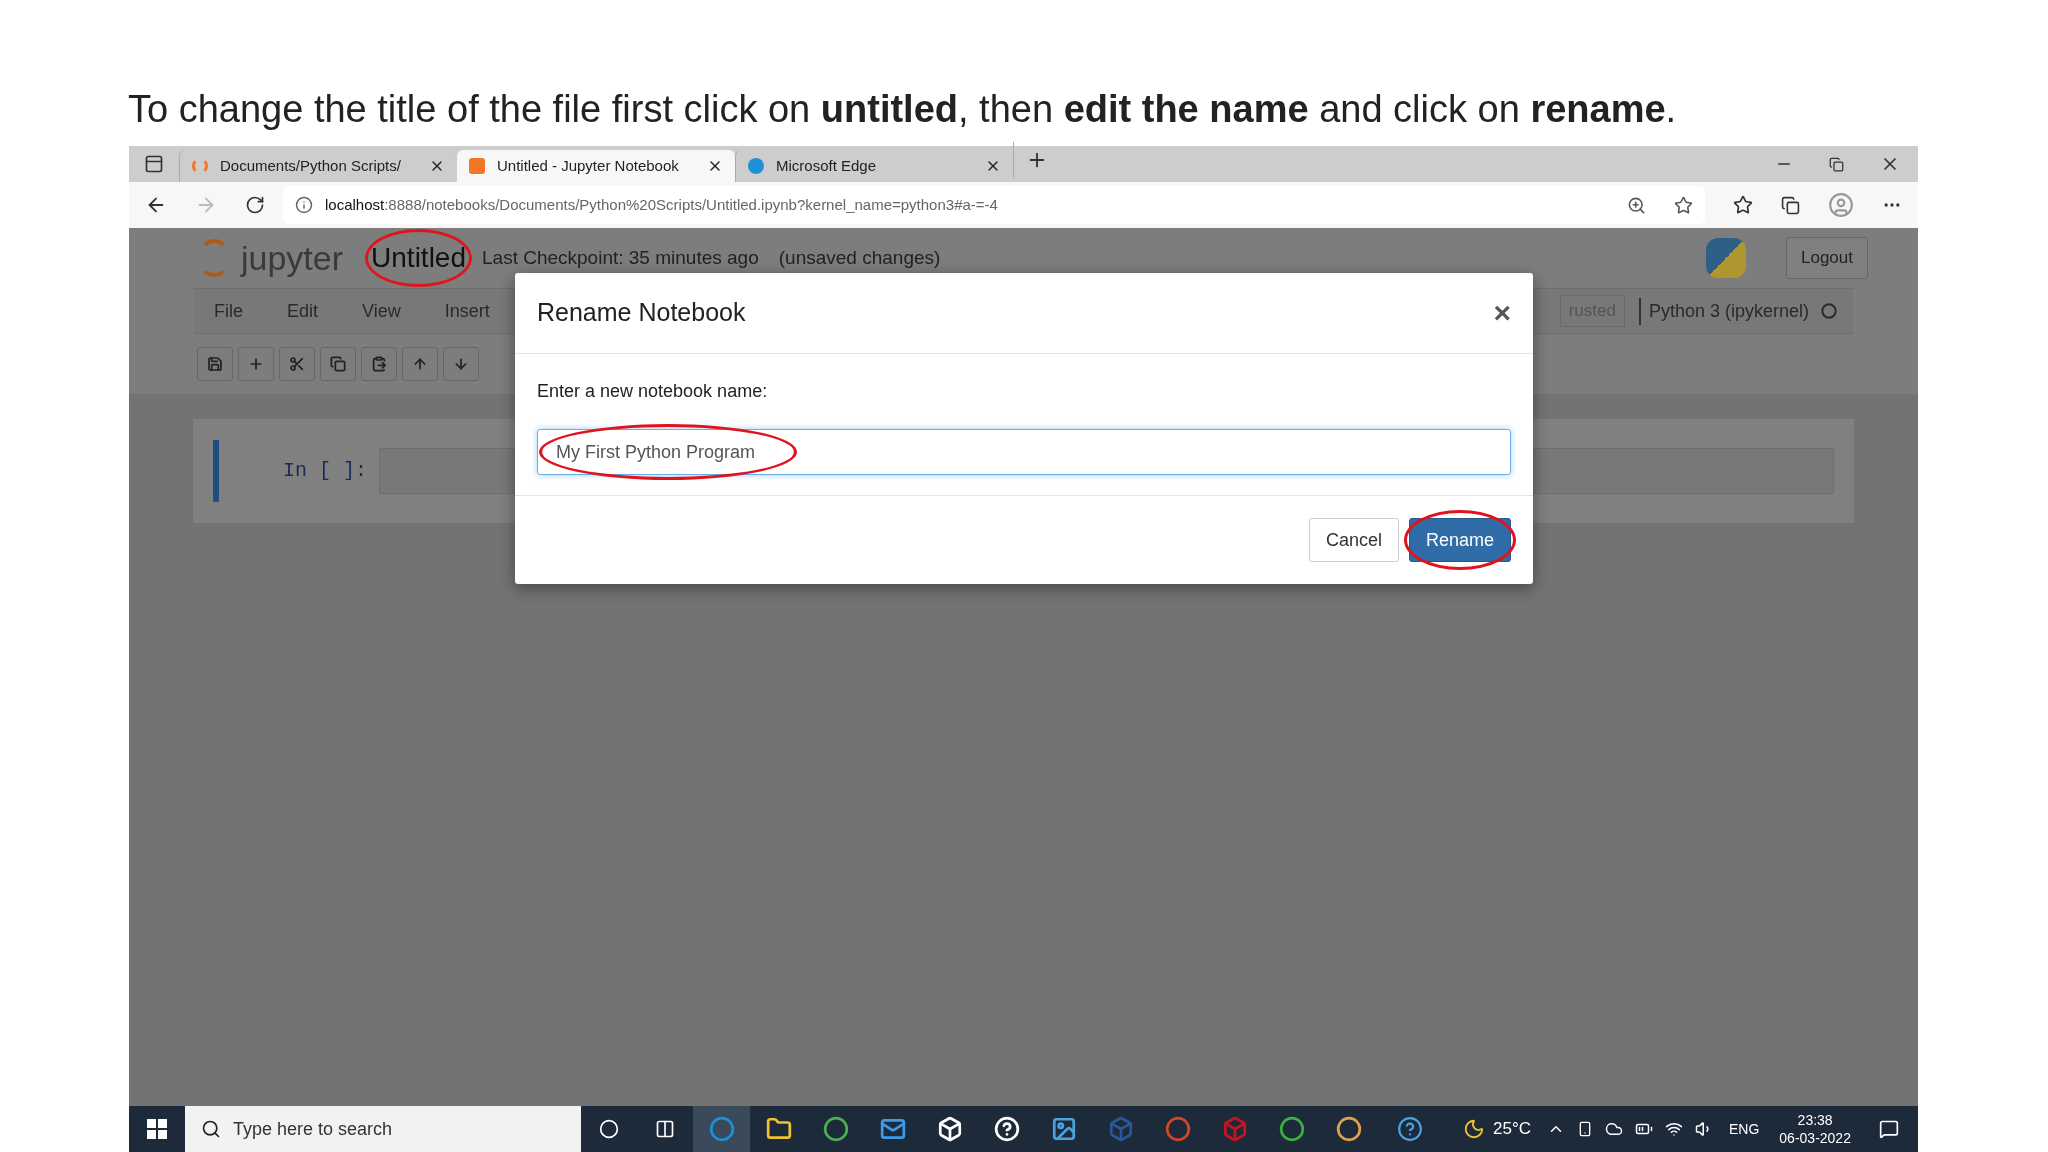  I want to click on profile-icon, so click(1841, 205).